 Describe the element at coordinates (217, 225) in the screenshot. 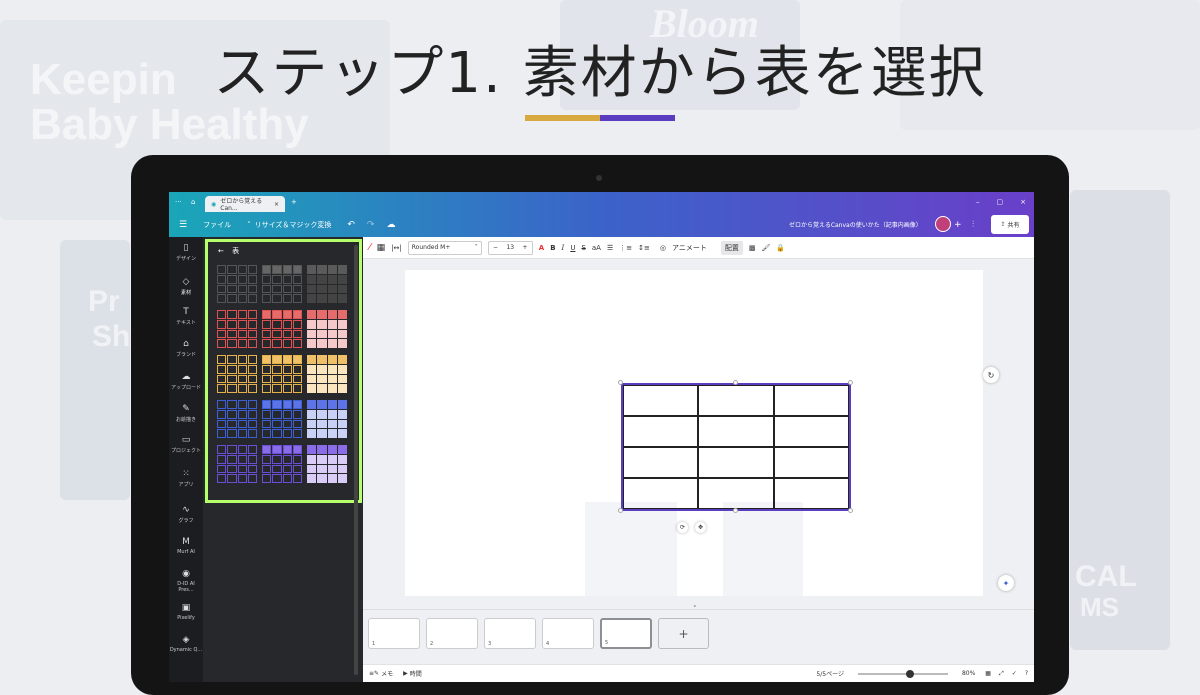

I see `menu-file: ファイル` at that location.